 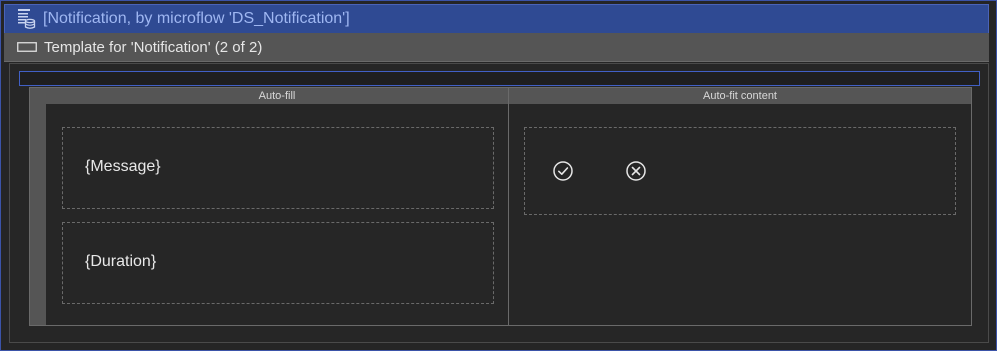 What do you see at coordinates (278, 263) in the screenshot?
I see `duration-field-container: {Duration}` at bounding box center [278, 263].